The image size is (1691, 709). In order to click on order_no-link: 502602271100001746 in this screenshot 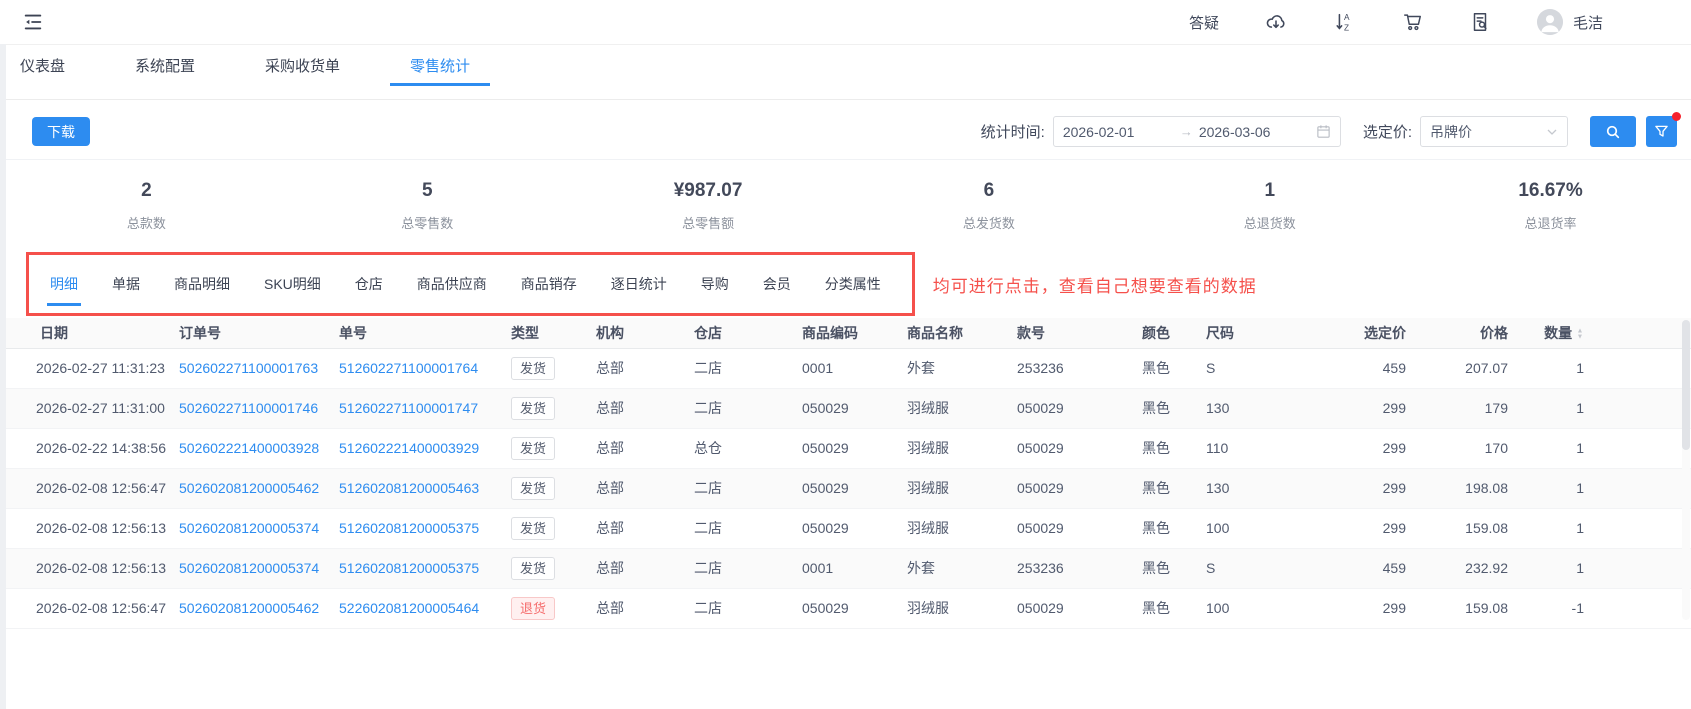, I will do `click(248, 408)`.